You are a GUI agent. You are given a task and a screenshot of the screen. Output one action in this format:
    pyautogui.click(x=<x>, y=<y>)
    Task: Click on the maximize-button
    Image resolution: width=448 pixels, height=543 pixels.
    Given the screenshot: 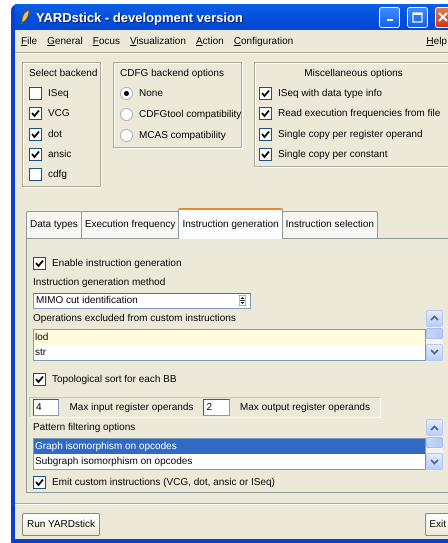 What is the action you would take?
    pyautogui.click(x=417, y=17)
    